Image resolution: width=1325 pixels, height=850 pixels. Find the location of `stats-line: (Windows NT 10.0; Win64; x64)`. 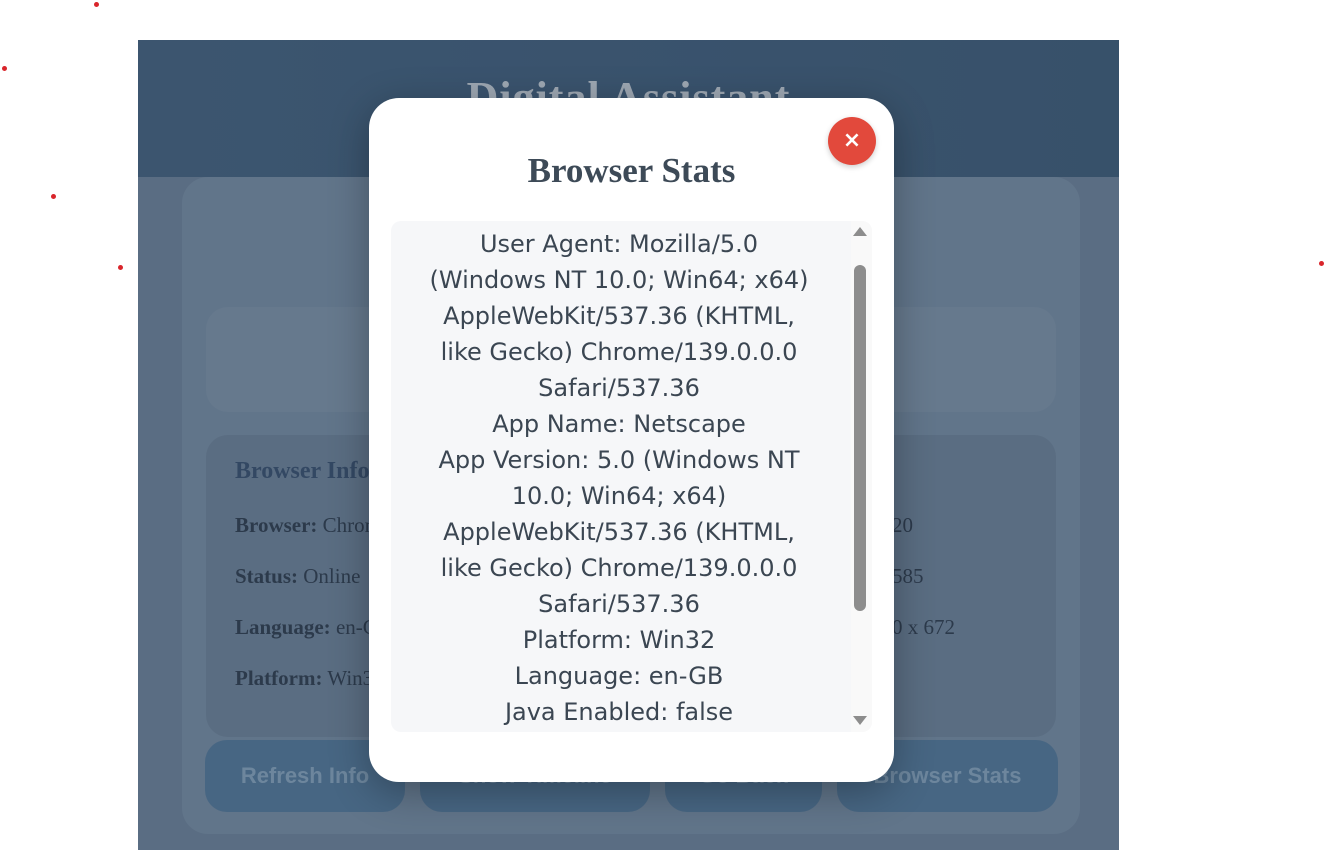

stats-line: (Windows NT 10.0; Win64; x64) is located at coordinates (619, 280).